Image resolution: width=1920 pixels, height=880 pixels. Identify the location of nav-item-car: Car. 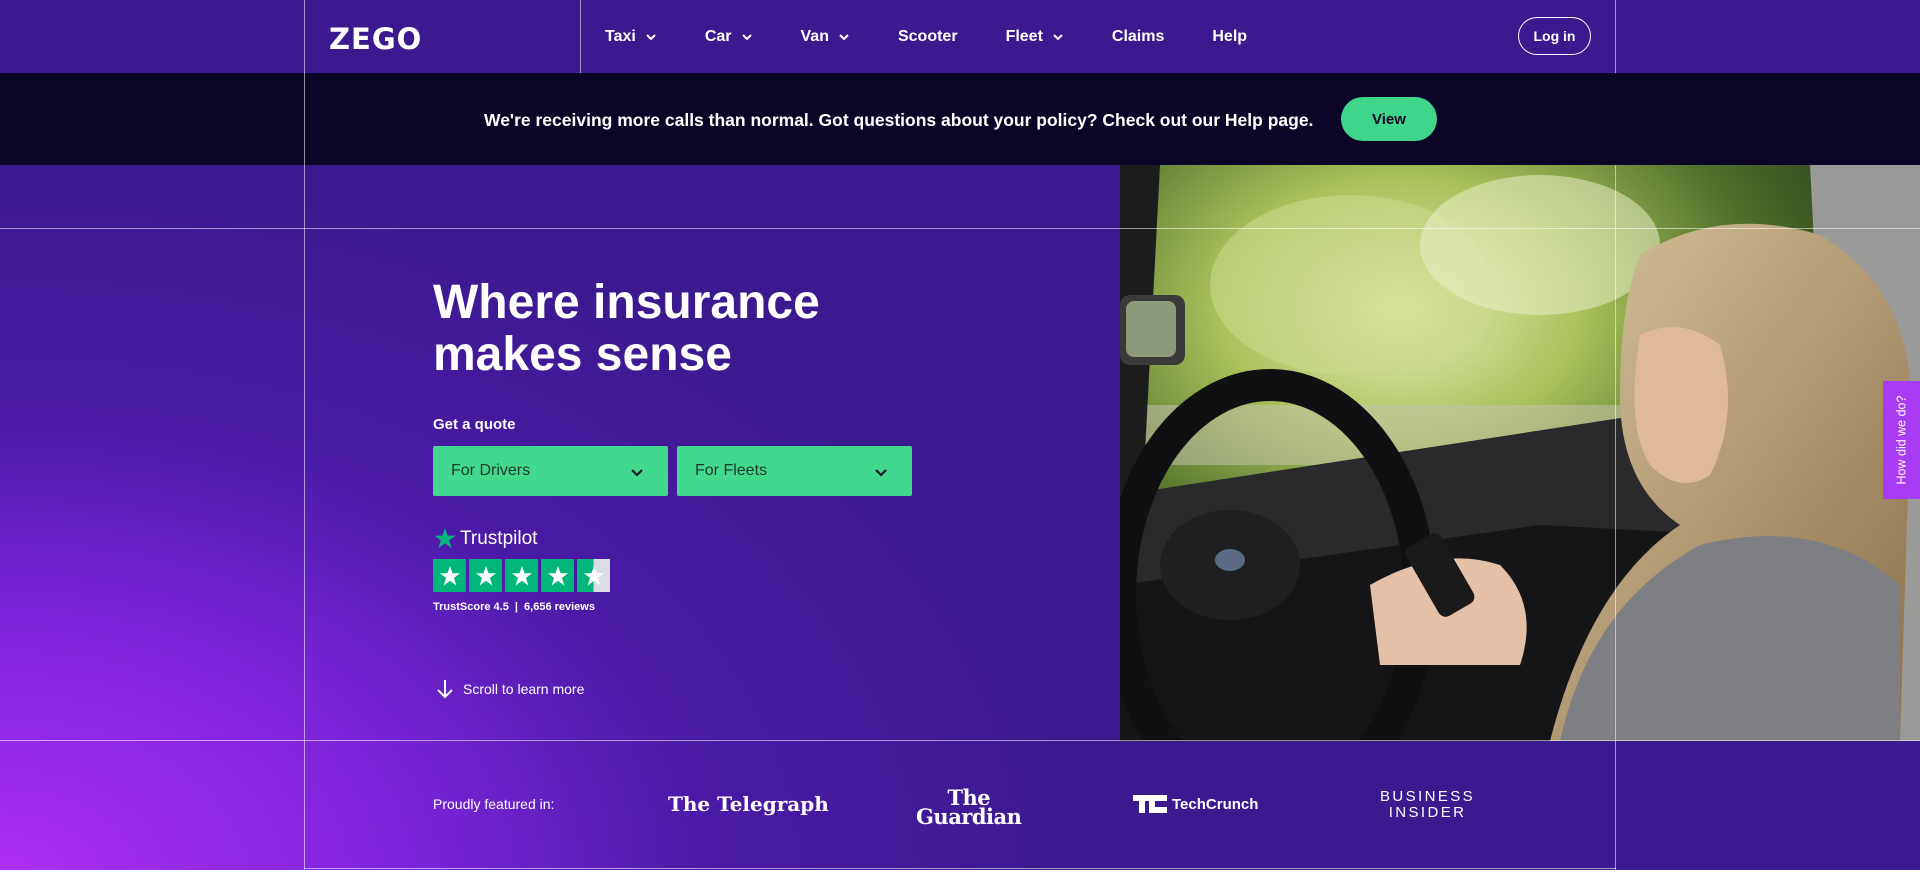
(729, 37).